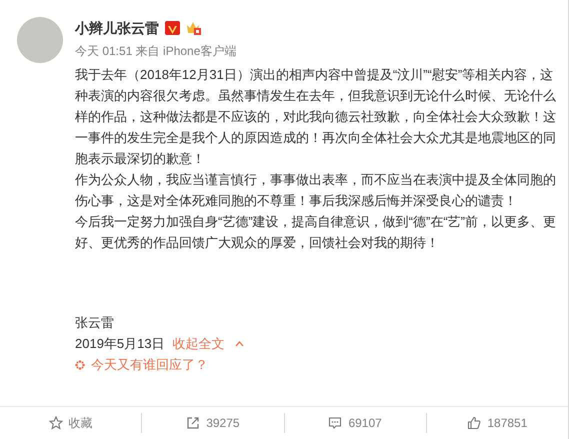 The width and height of the screenshot is (569, 439). What do you see at coordinates (335, 423) in the screenshot?
I see `comment-icon` at bounding box center [335, 423].